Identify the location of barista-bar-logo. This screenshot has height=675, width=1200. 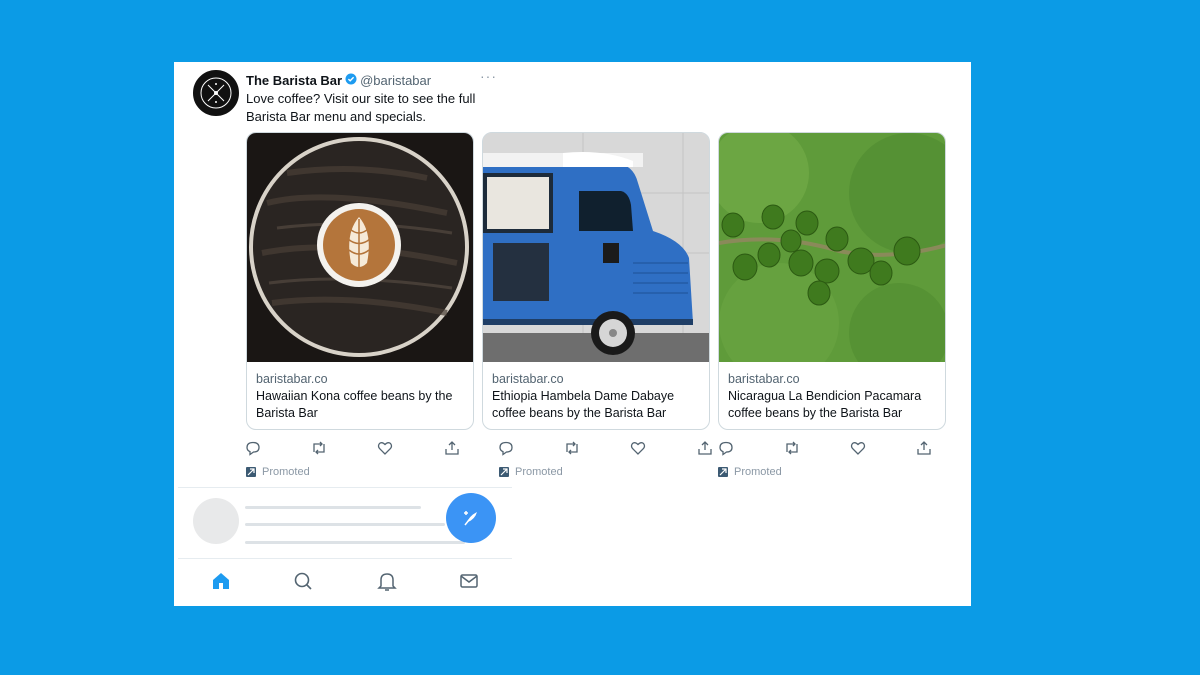
(216, 93).